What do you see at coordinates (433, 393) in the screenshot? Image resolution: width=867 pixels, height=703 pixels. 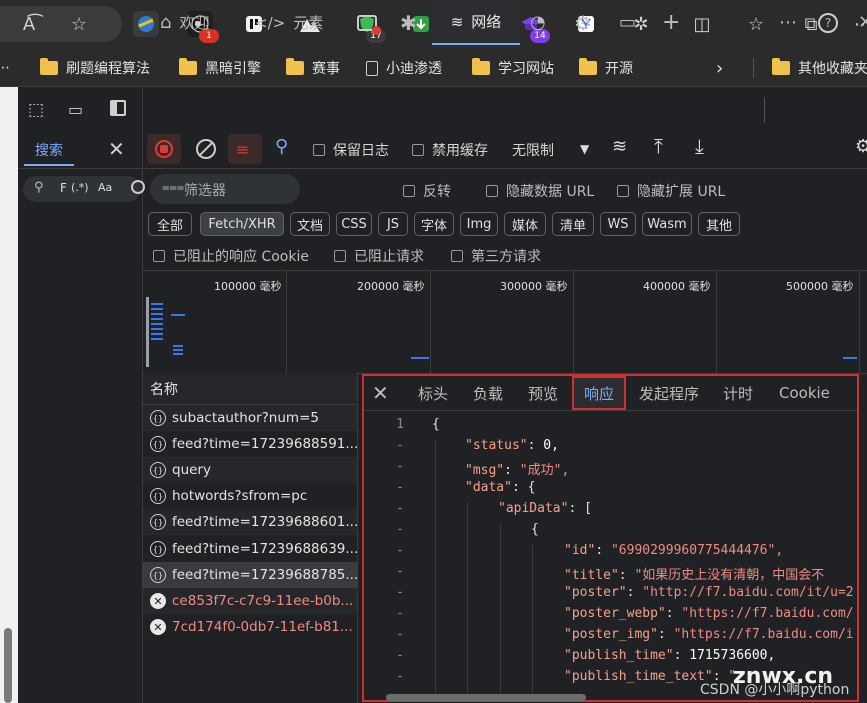 I see `tab-headers: 标头` at bounding box center [433, 393].